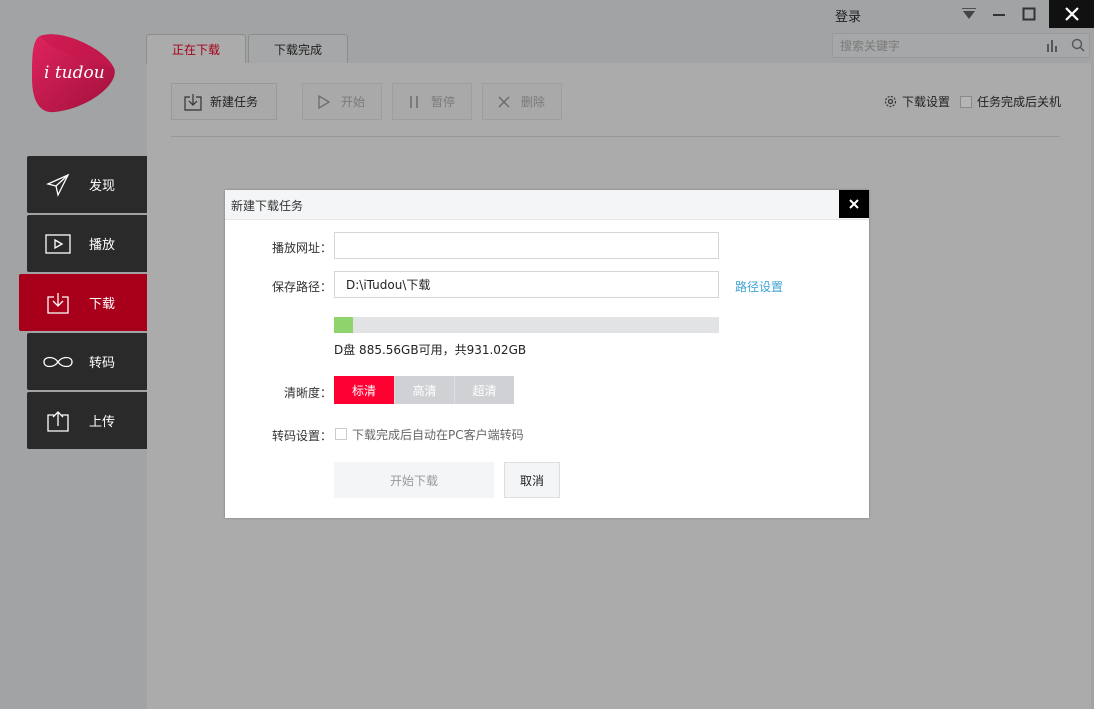  I want to click on new-task-label: 新建任务, so click(234, 102).